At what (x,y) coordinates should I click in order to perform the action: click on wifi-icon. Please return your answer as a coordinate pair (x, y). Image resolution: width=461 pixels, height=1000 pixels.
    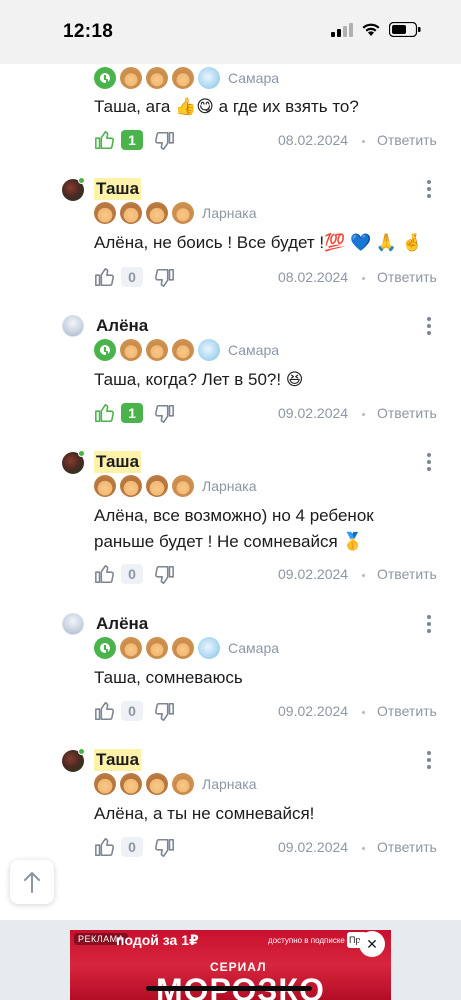
    Looking at the image, I should click on (371, 29).